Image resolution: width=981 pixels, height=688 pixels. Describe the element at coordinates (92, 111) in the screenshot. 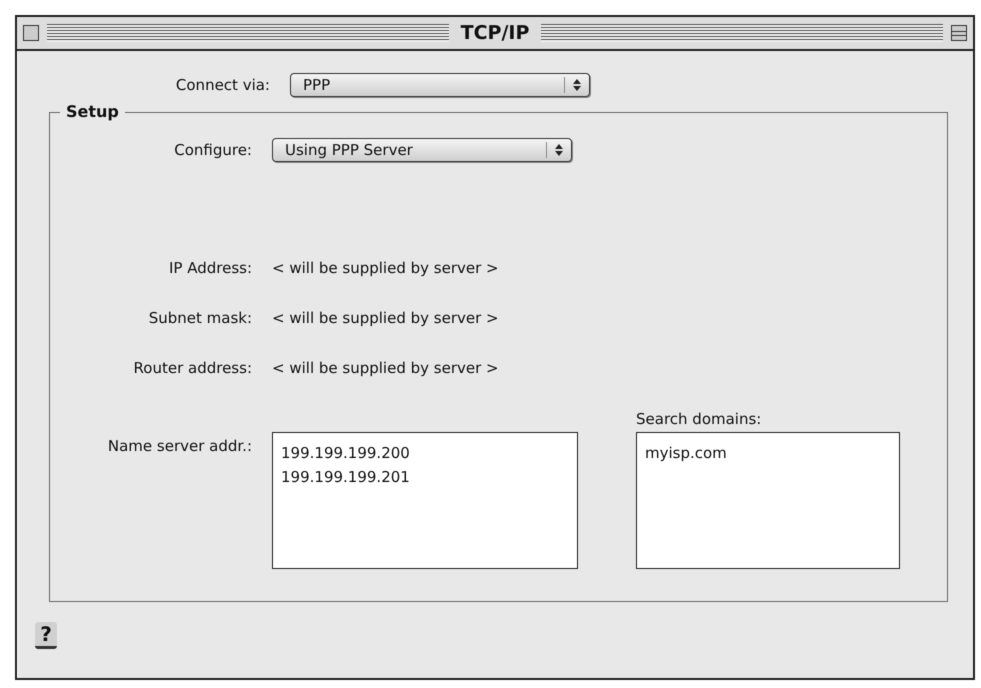

I see `setup-title: Setup` at that location.